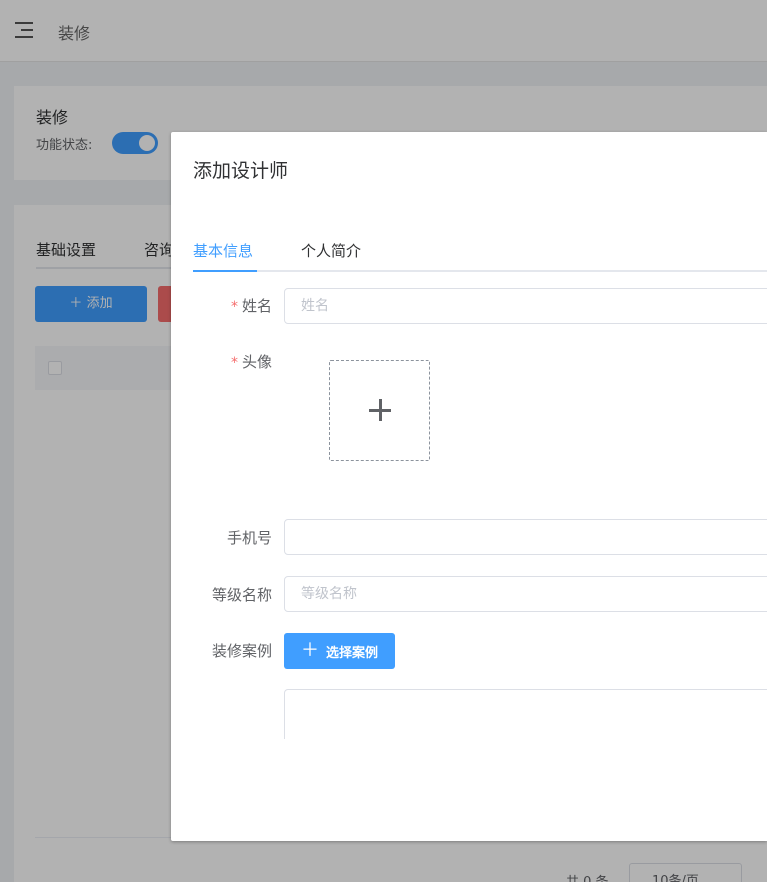  I want to click on cases-label: 装修案例, so click(241, 651).